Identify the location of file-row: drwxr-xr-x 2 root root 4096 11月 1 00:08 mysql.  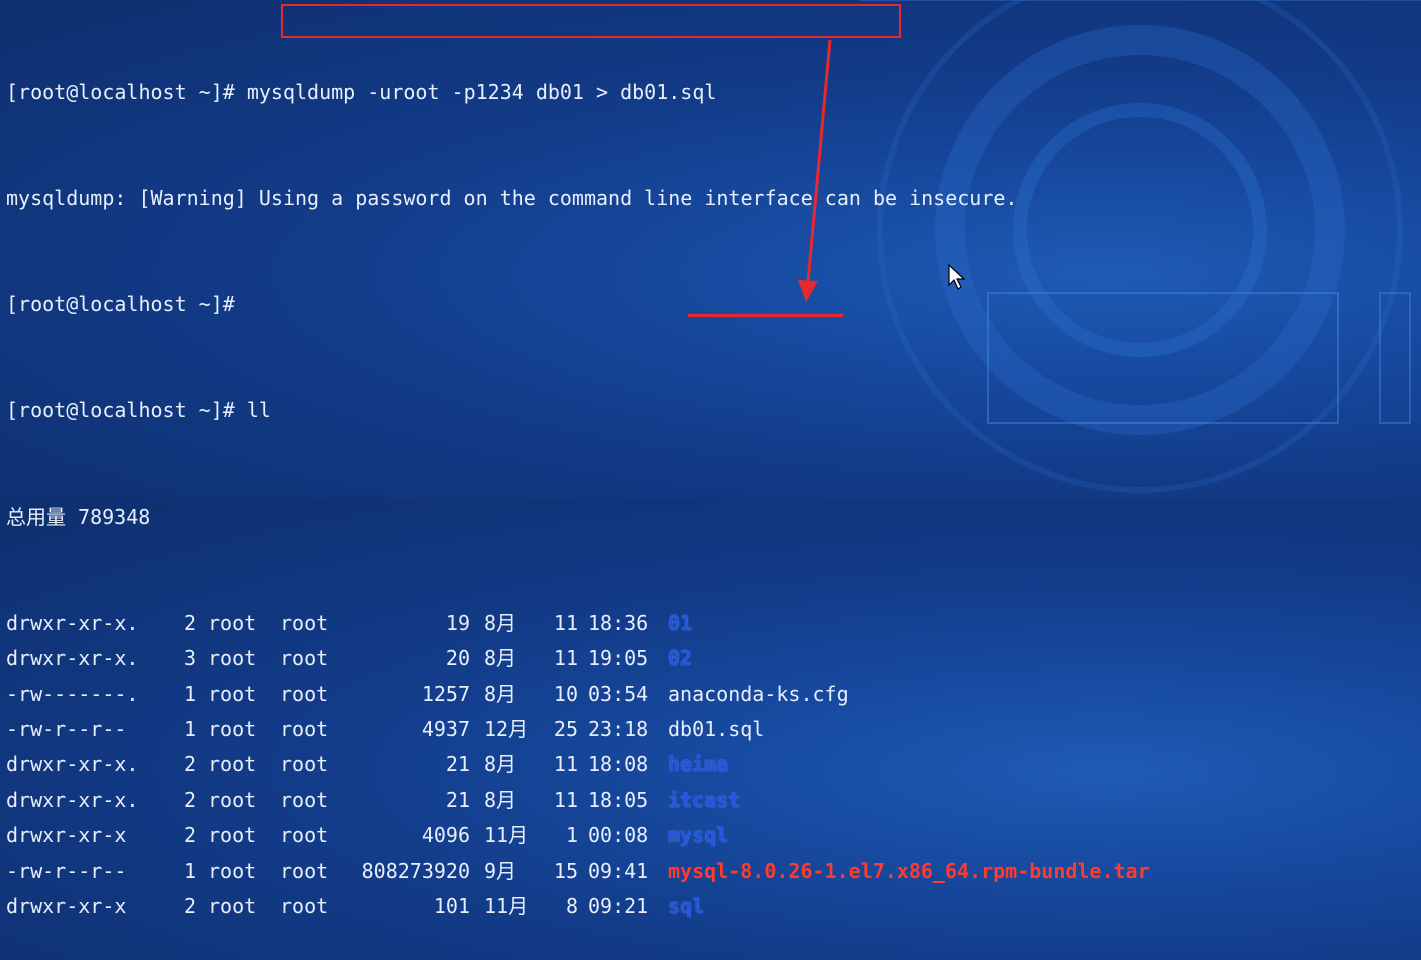
(711, 835).